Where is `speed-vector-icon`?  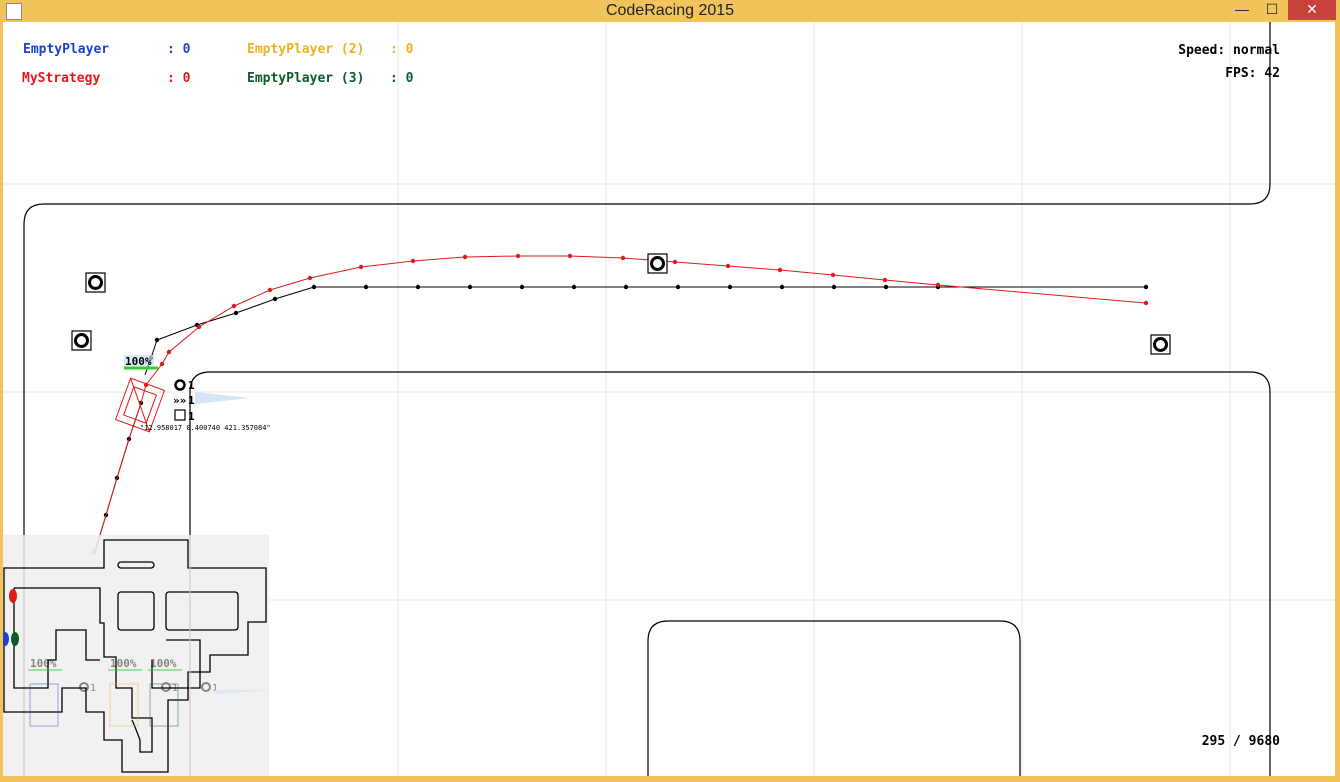 speed-vector-icon is located at coordinates (222, 398).